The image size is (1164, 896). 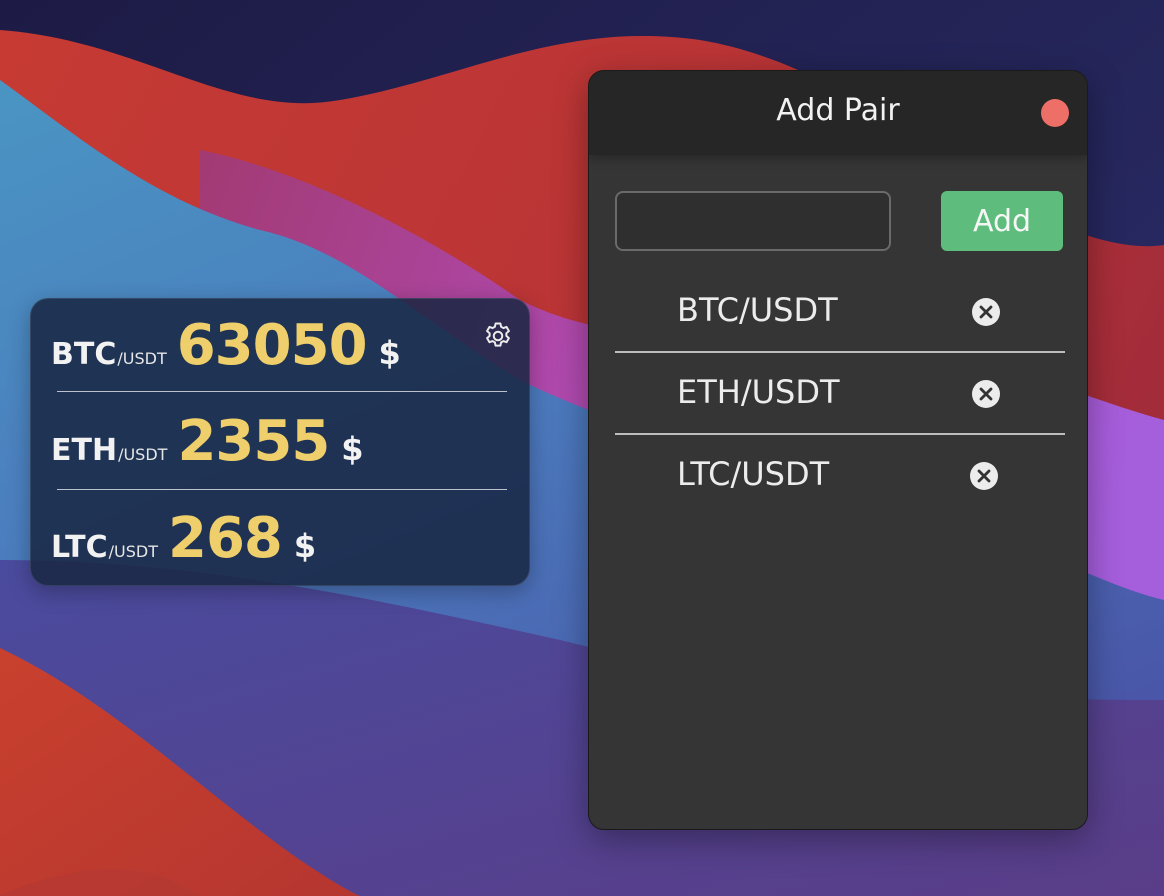 I want to click on pair-list-item: ETH/USDT, so click(x=840, y=394).